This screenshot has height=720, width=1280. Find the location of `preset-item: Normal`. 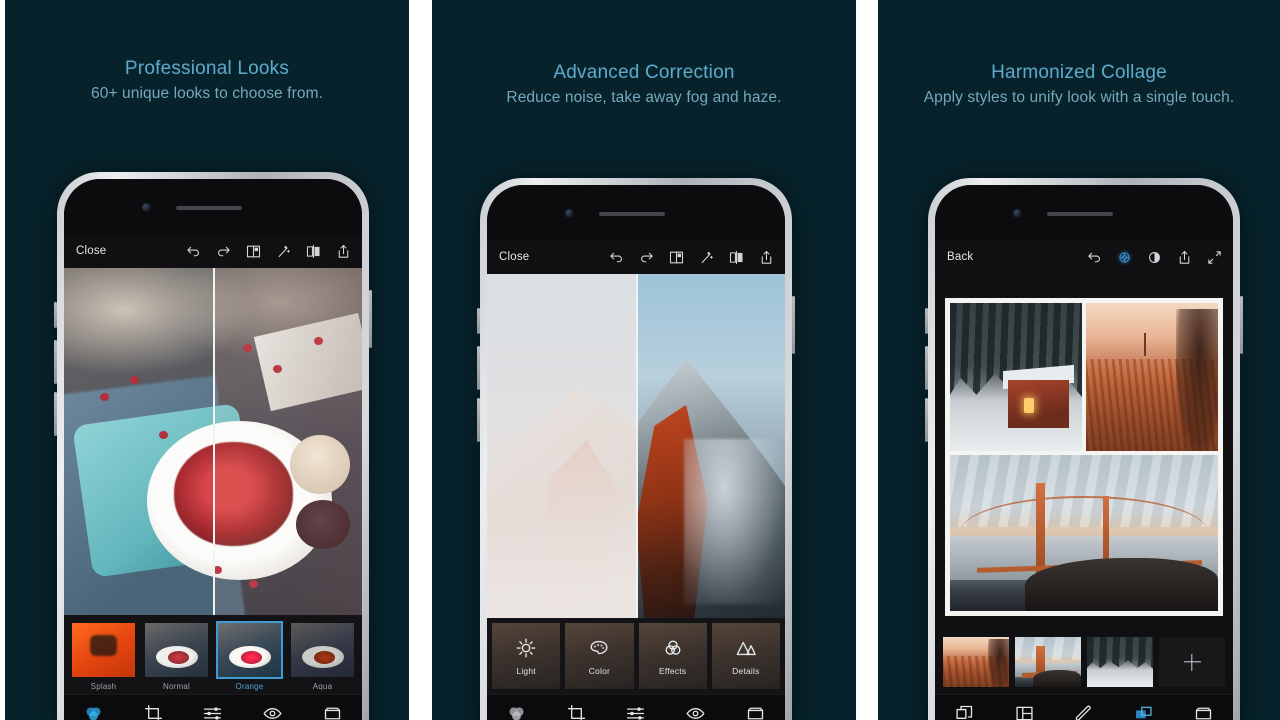

preset-item: Normal is located at coordinates (176, 656).